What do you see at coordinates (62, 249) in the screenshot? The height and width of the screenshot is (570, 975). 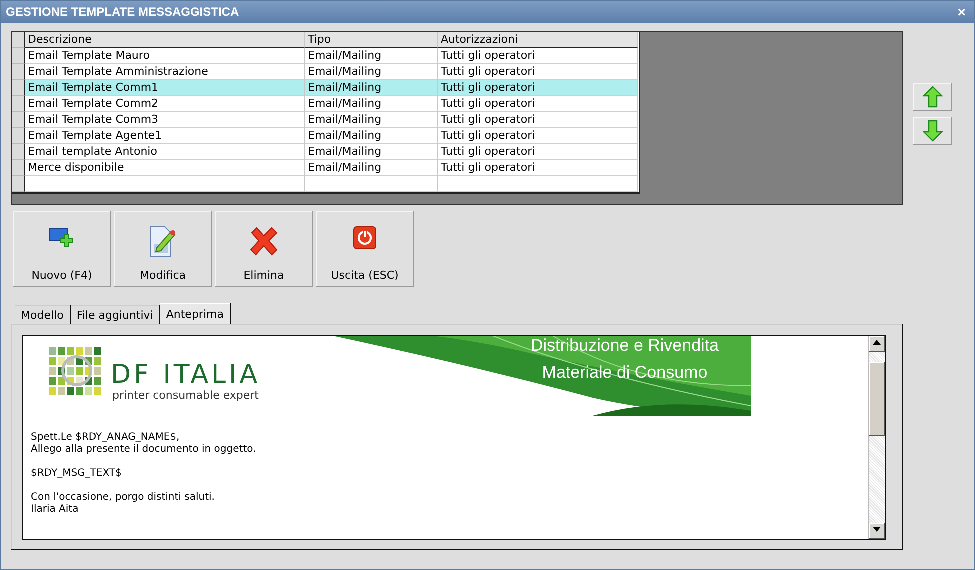 I see `toolbar-button: Nuovo (F4)` at bounding box center [62, 249].